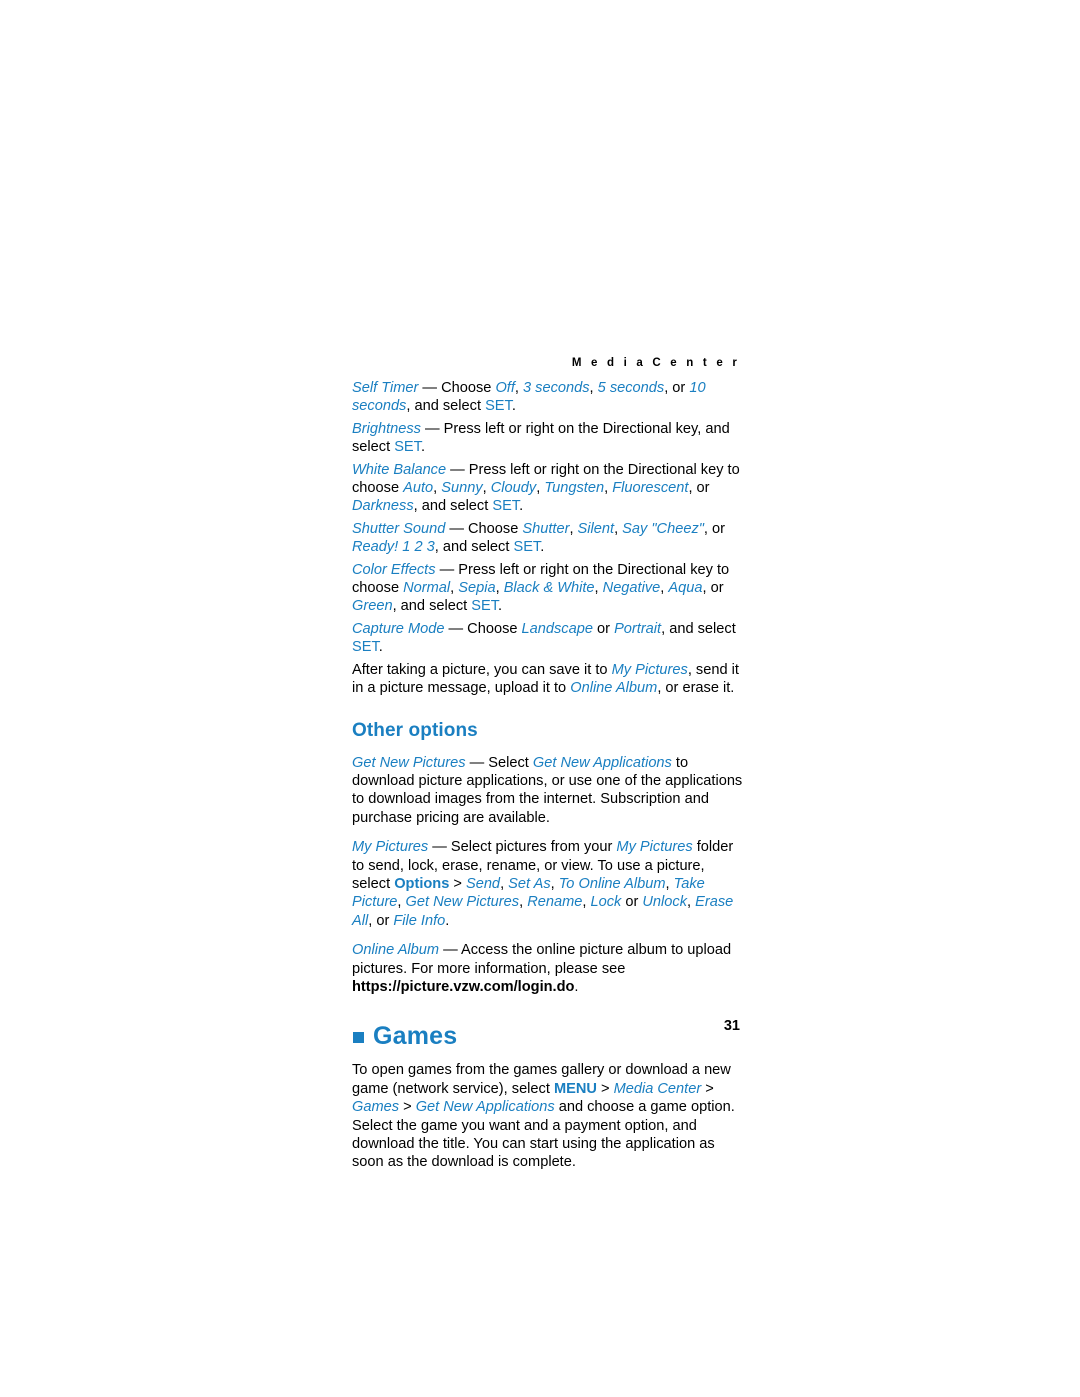 The image size is (1080, 1397). I want to click on option-tungsten: Tungsten, so click(574, 488).